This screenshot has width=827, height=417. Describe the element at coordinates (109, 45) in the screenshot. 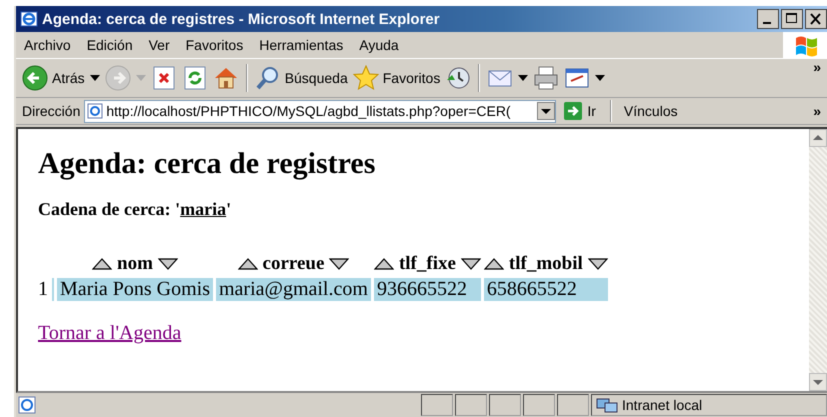

I see `menu-item: Edición` at that location.